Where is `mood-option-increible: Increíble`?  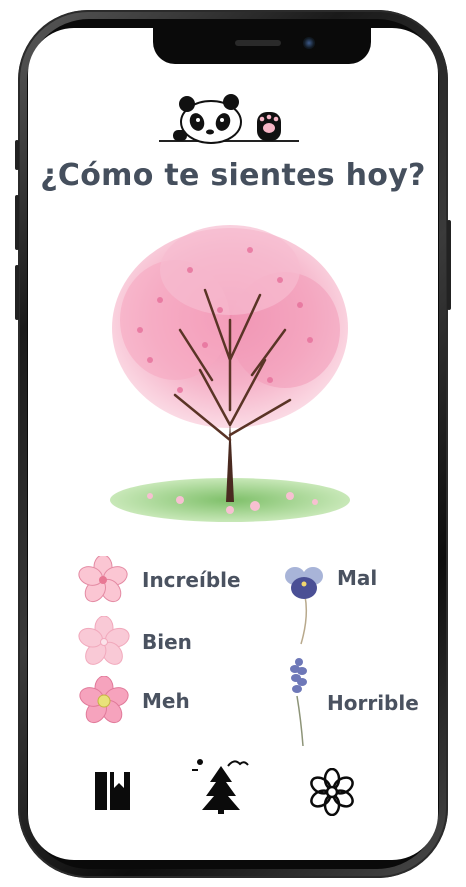 mood-option-increible: Increíble is located at coordinates (158, 580).